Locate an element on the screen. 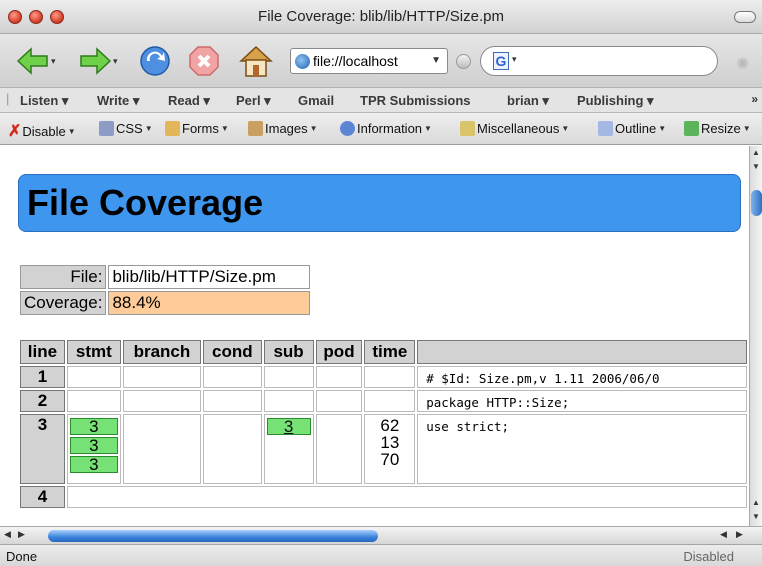  scroll-left-end-icon: ◀ is located at coordinates (723, 534).